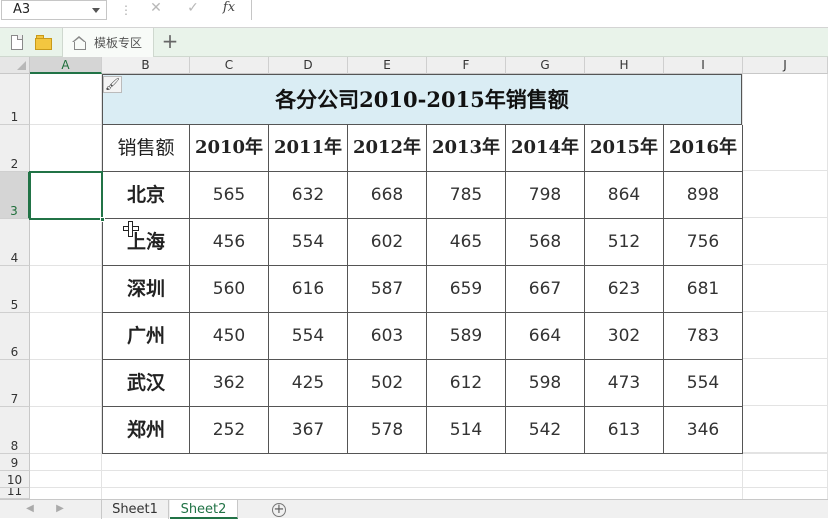  Describe the element at coordinates (387, 383) in the screenshot. I see `sales-value-cell: 502` at that location.